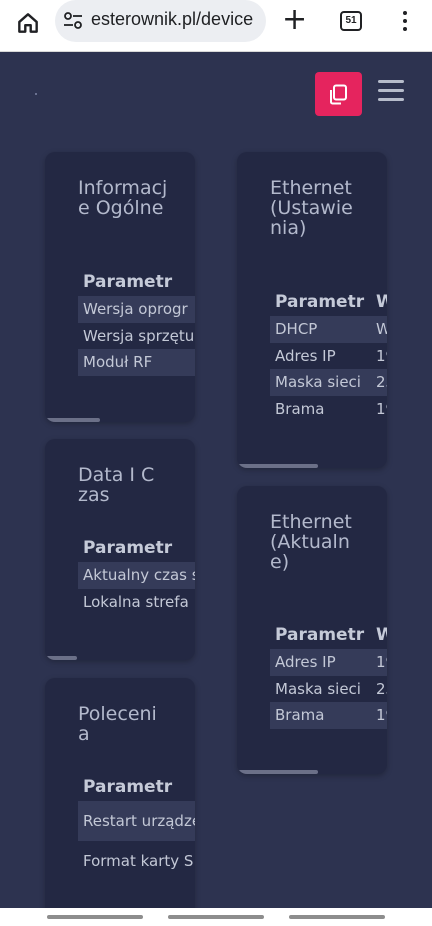 The height and width of the screenshot is (926, 432). What do you see at coordinates (351, 21) in the screenshot?
I see `tab-switcher-button: 51` at bounding box center [351, 21].